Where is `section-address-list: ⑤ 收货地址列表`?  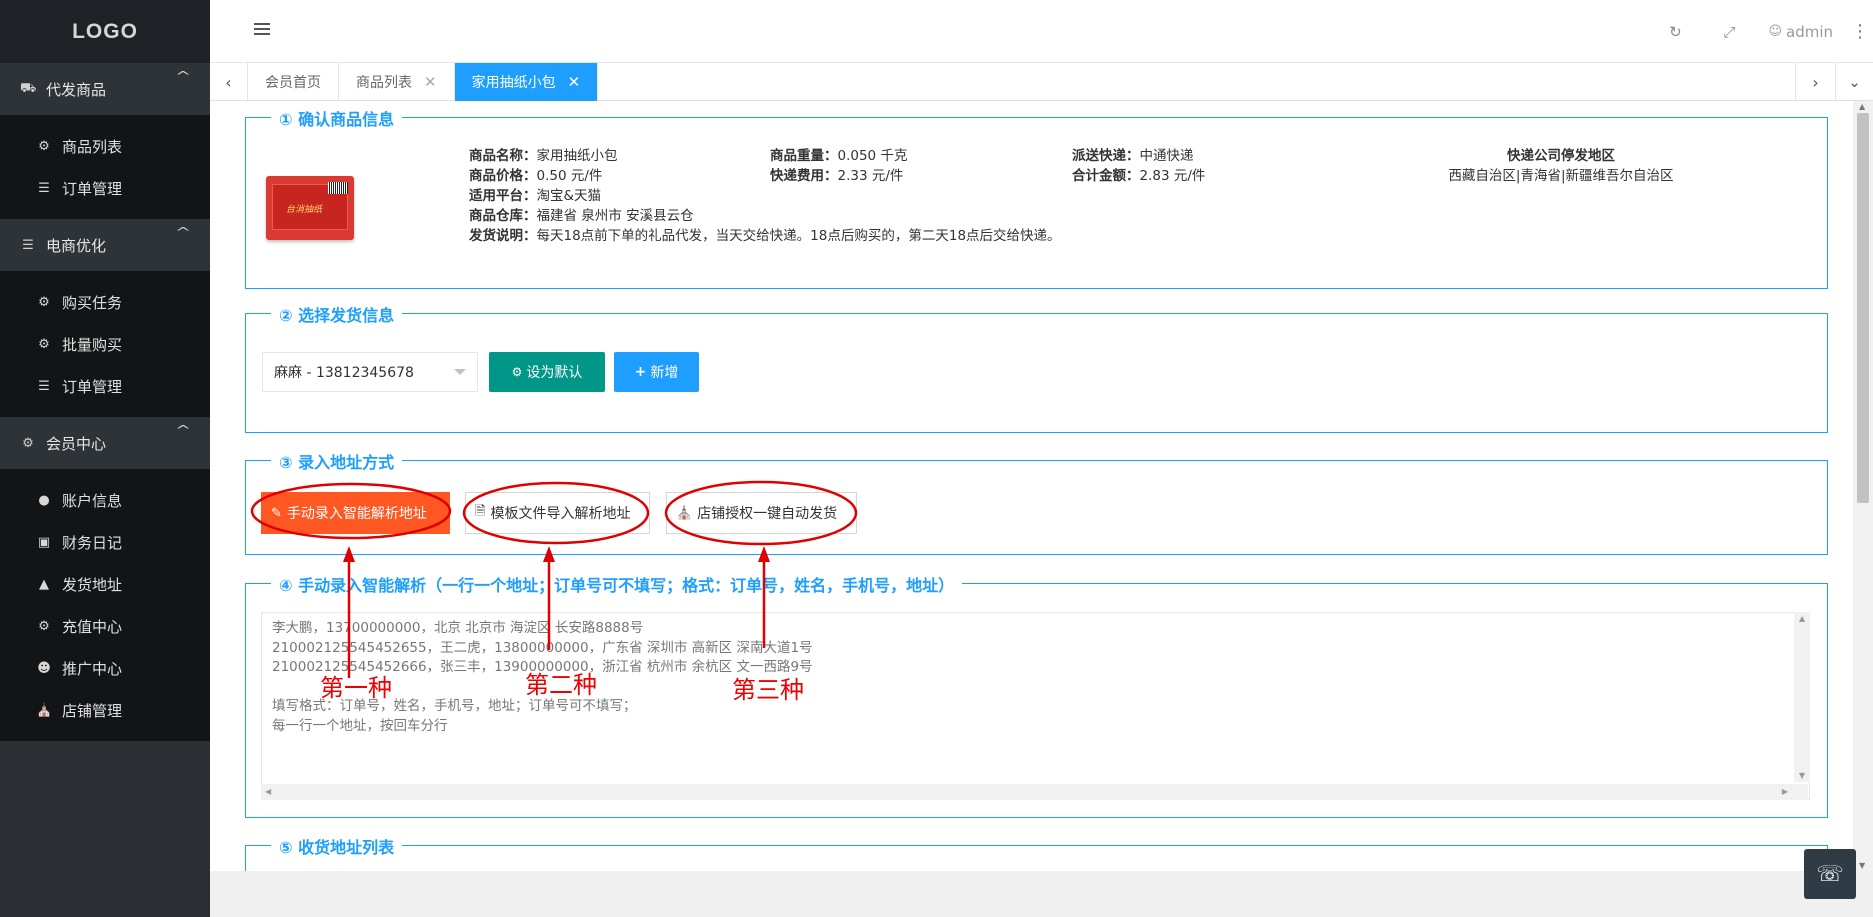 section-address-list: ⑤ 收货地址列表 is located at coordinates (1036, 852).